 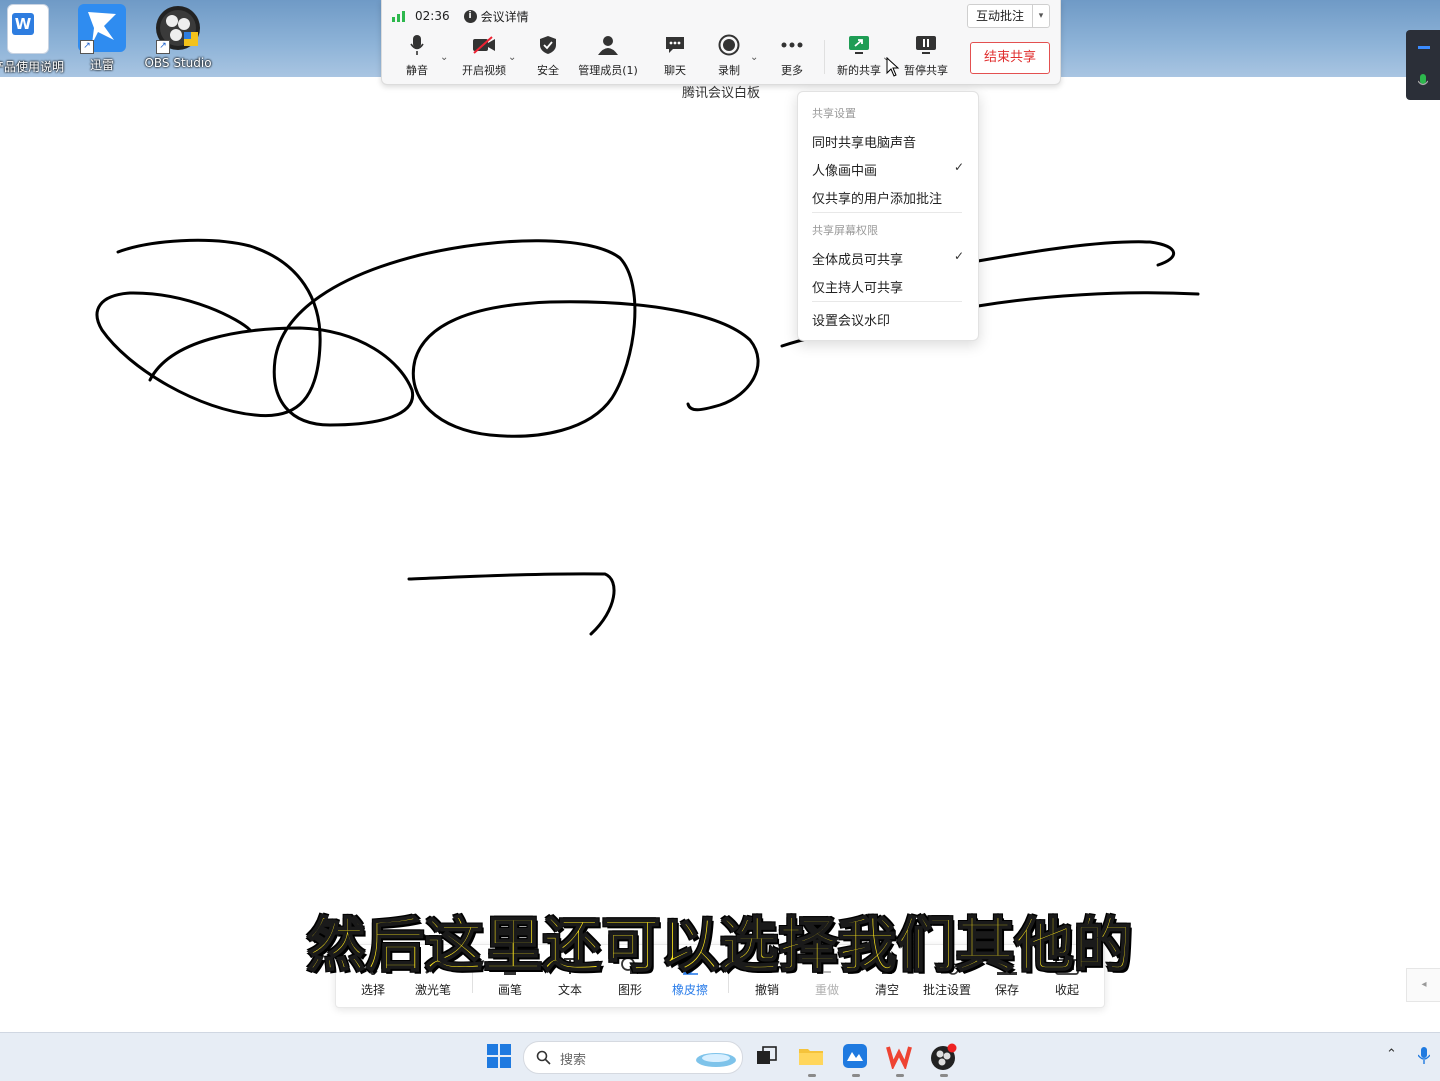 I want to click on meeting-status: 02:36 i 会议详情, so click(x=460, y=16).